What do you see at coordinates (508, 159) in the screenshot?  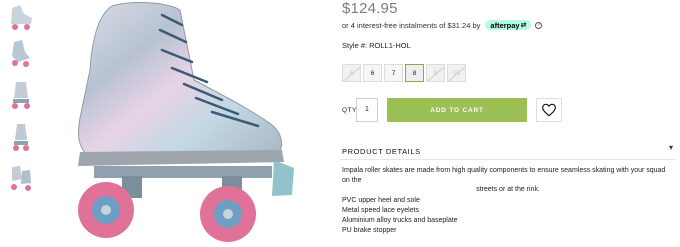 I see `divider` at bounding box center [508, 159].